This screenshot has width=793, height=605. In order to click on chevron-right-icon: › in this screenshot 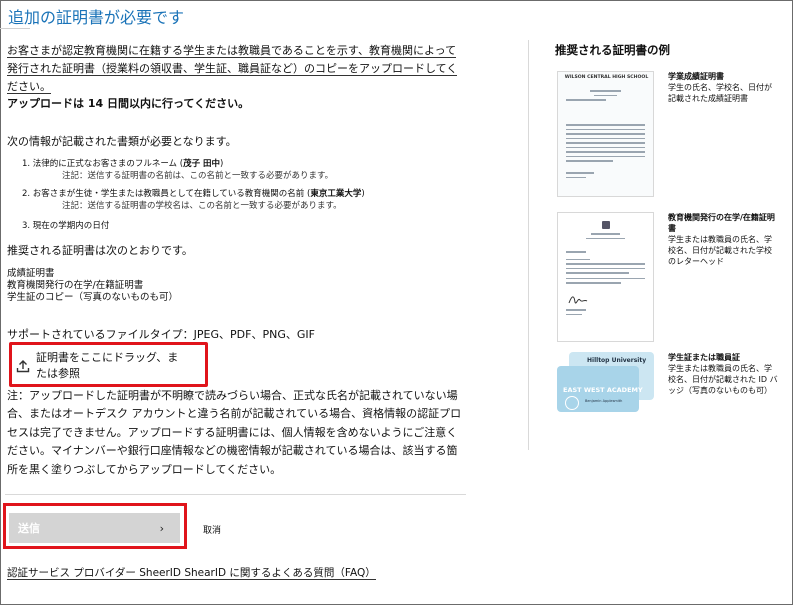, I will do `click(161, 528)`.